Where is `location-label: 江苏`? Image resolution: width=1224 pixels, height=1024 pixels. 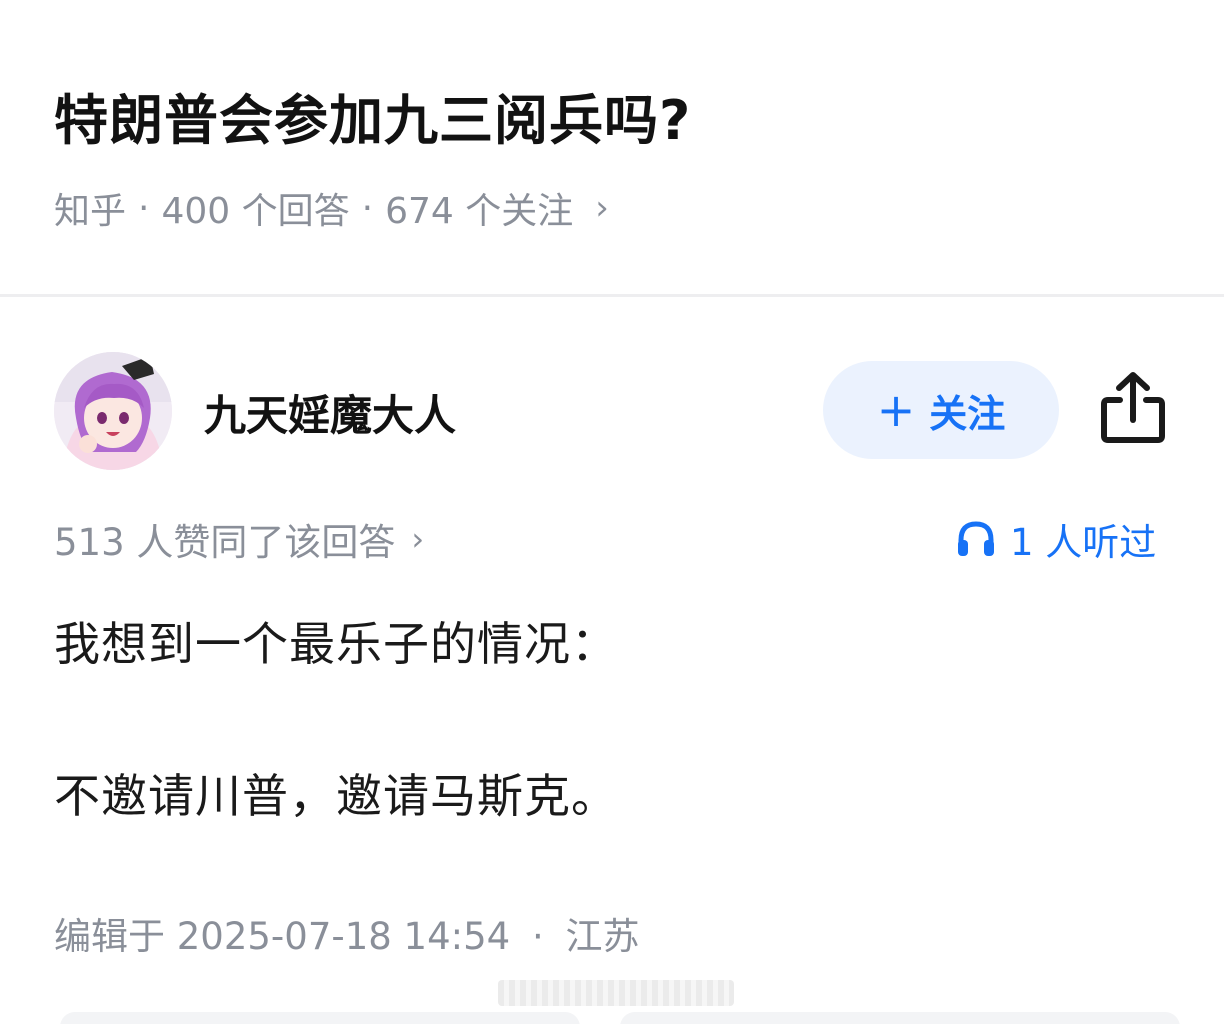 location-label: 江苏 is located at coordinates (602, 936).